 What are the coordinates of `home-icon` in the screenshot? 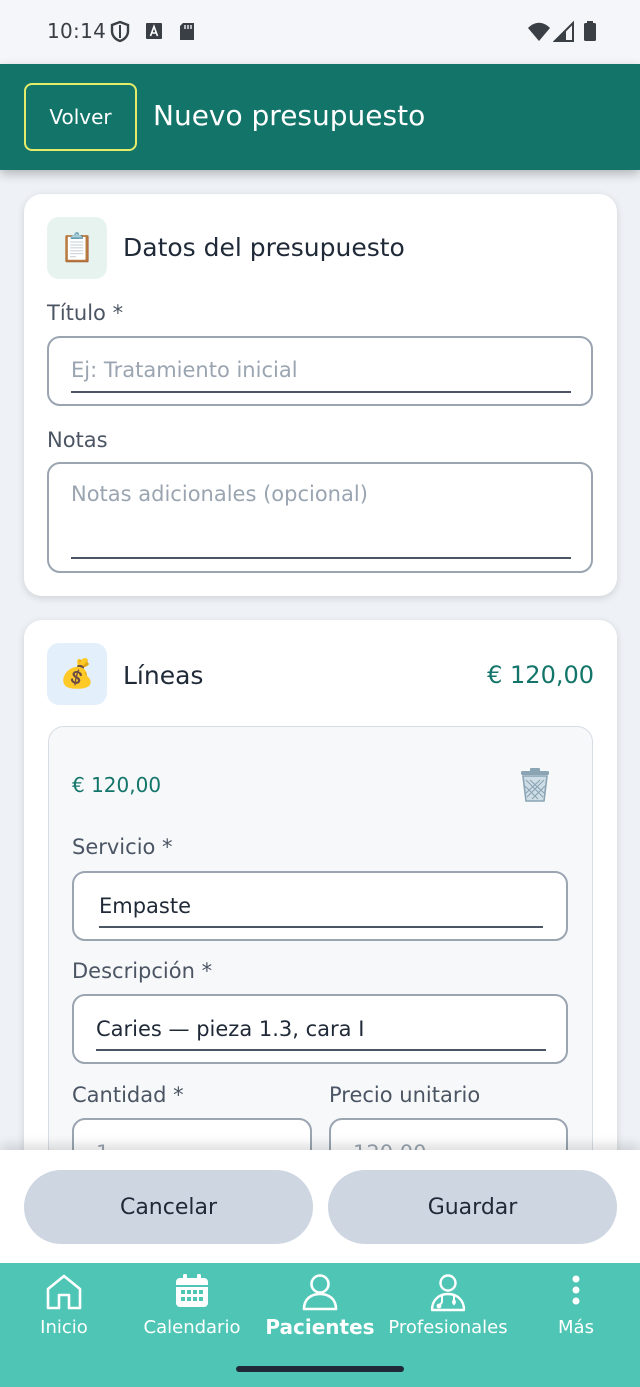 It's located at (64, 1292).